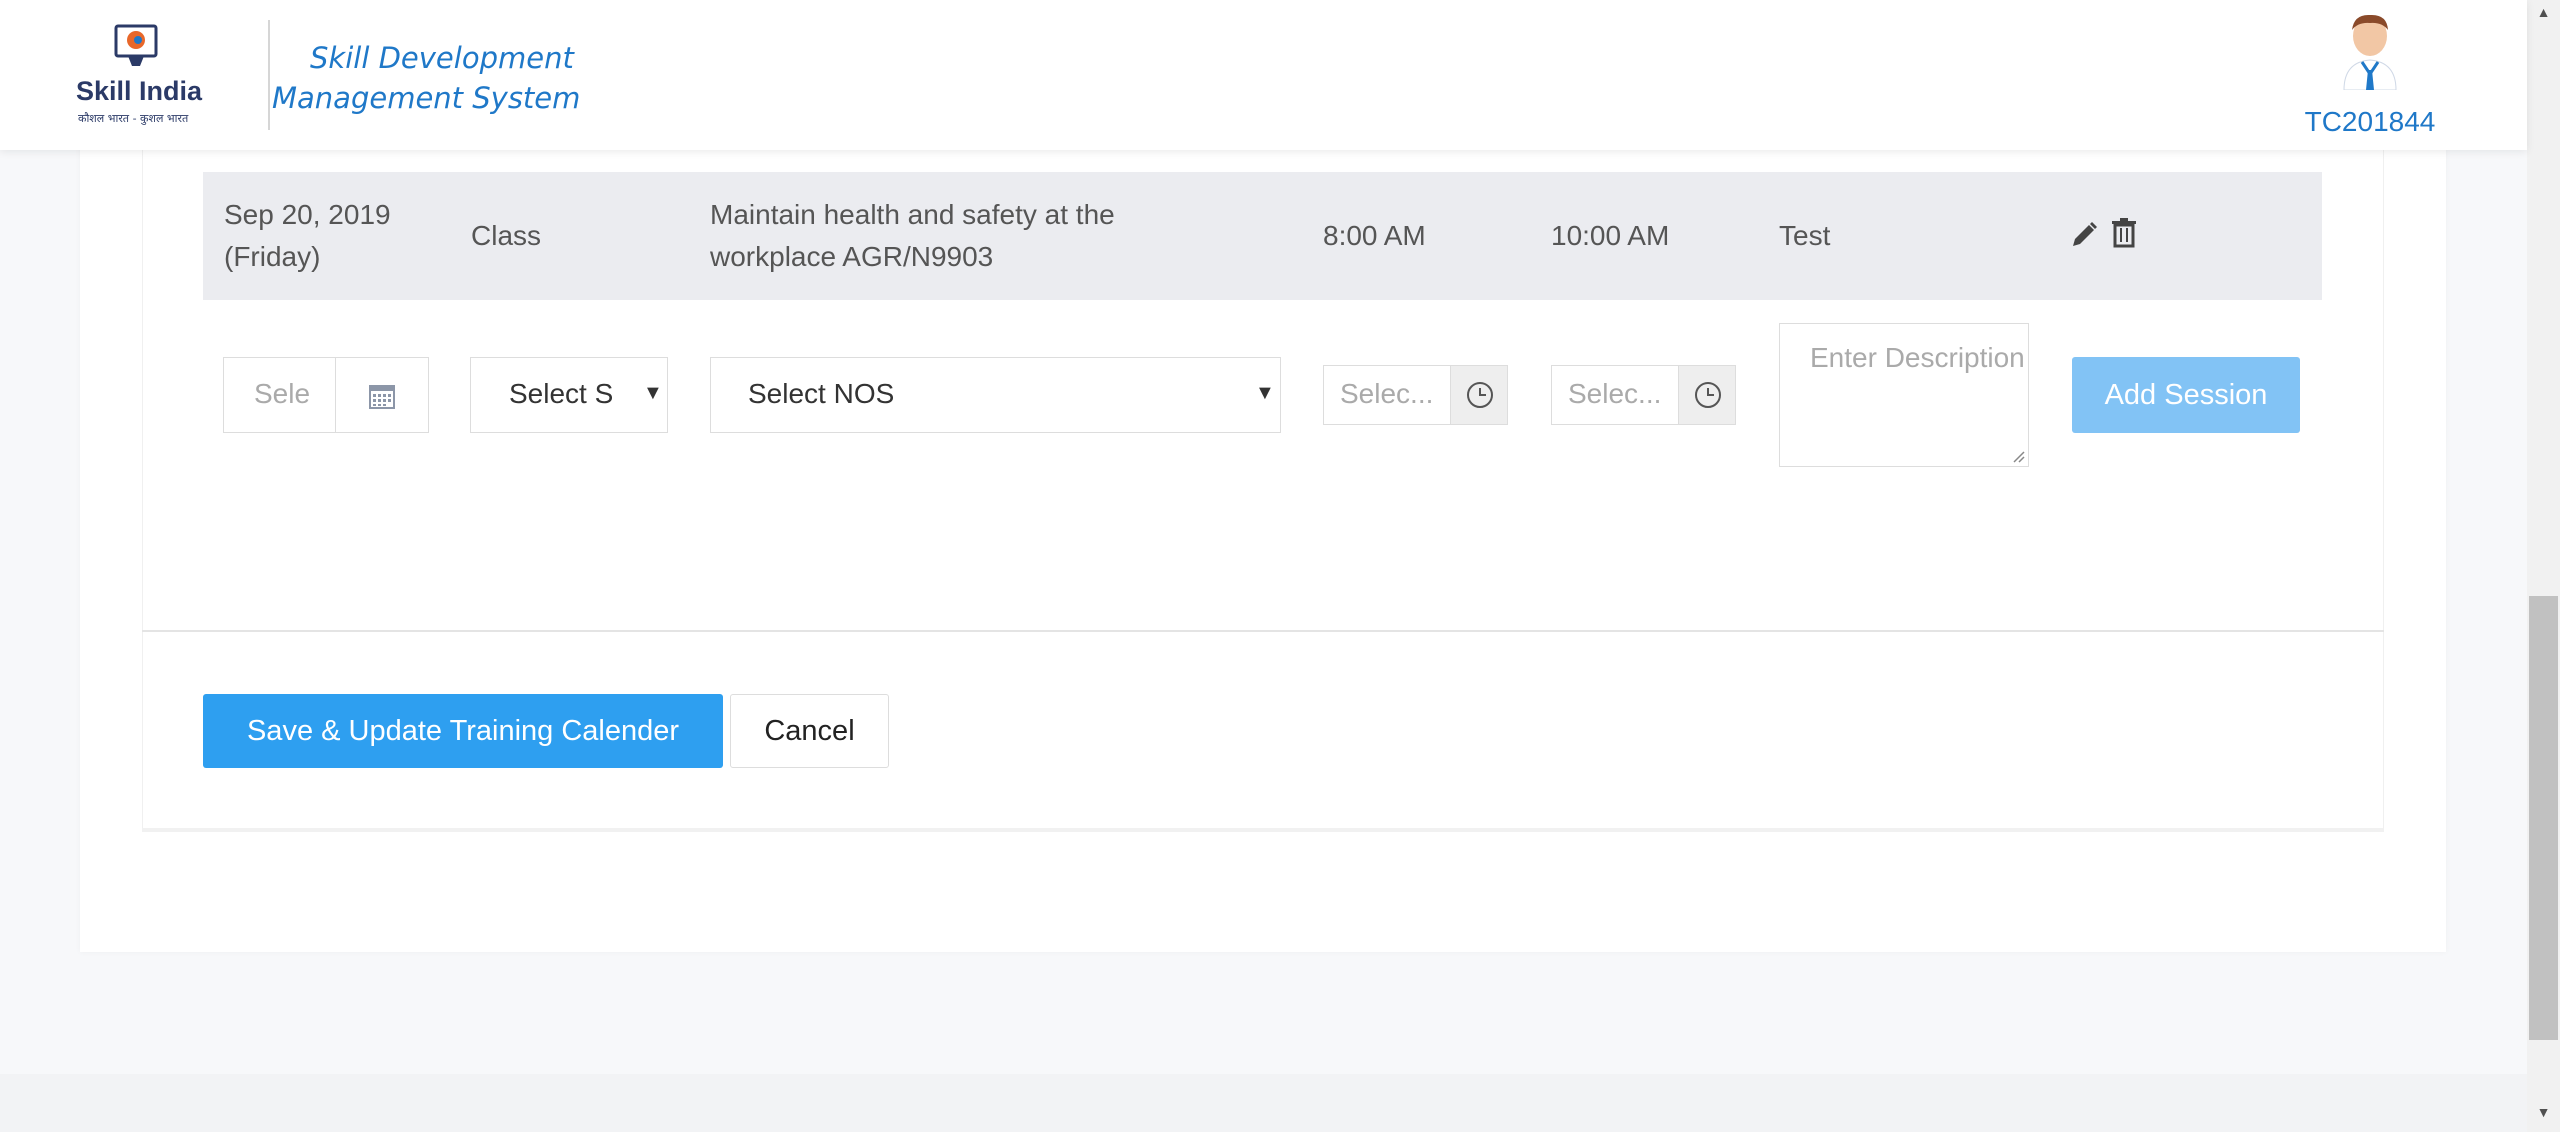 The image size is (2560, 1132). What do you see at coordinates (269, 75) in the screenshot?
I see `header-divider` at bounding box center [269, 75].